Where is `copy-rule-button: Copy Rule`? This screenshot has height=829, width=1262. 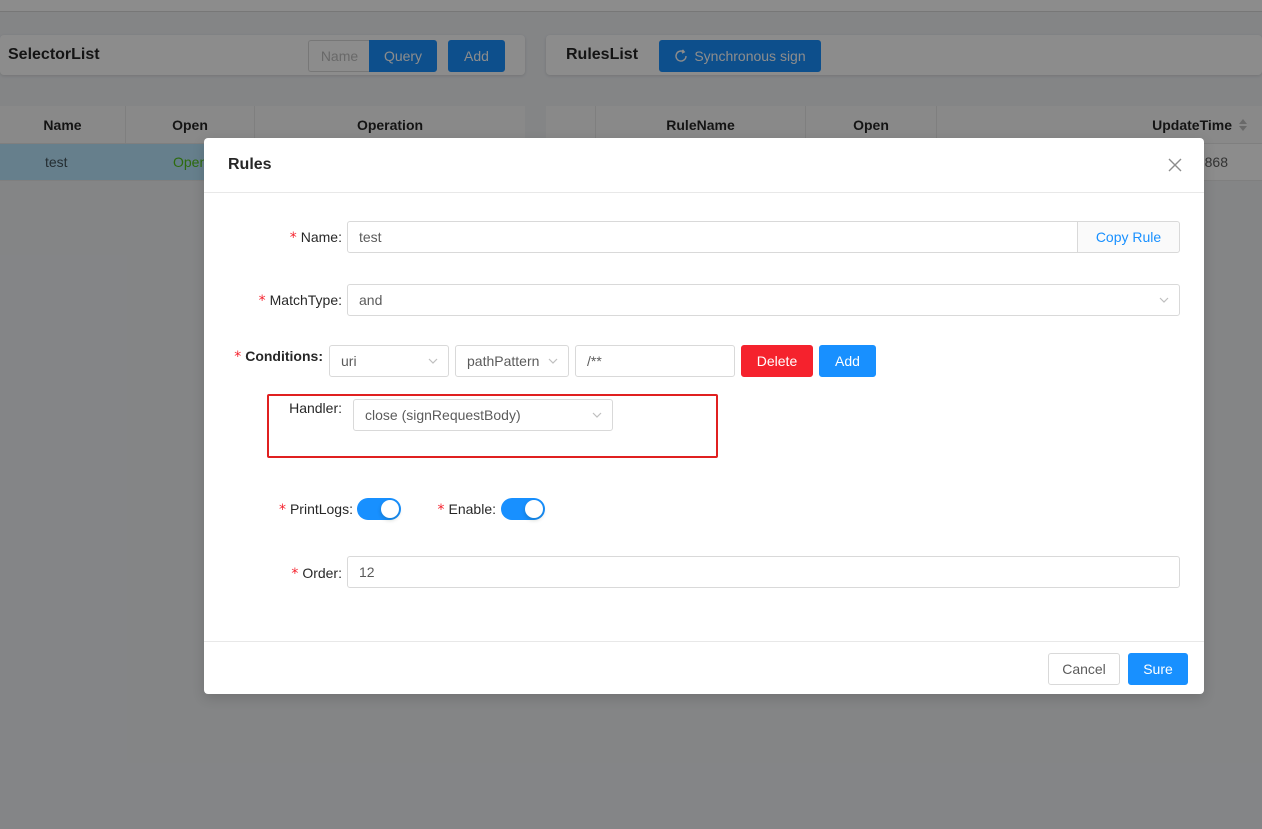 copy-rule-button: Copy Rule is located at coordinates (1128, 237).